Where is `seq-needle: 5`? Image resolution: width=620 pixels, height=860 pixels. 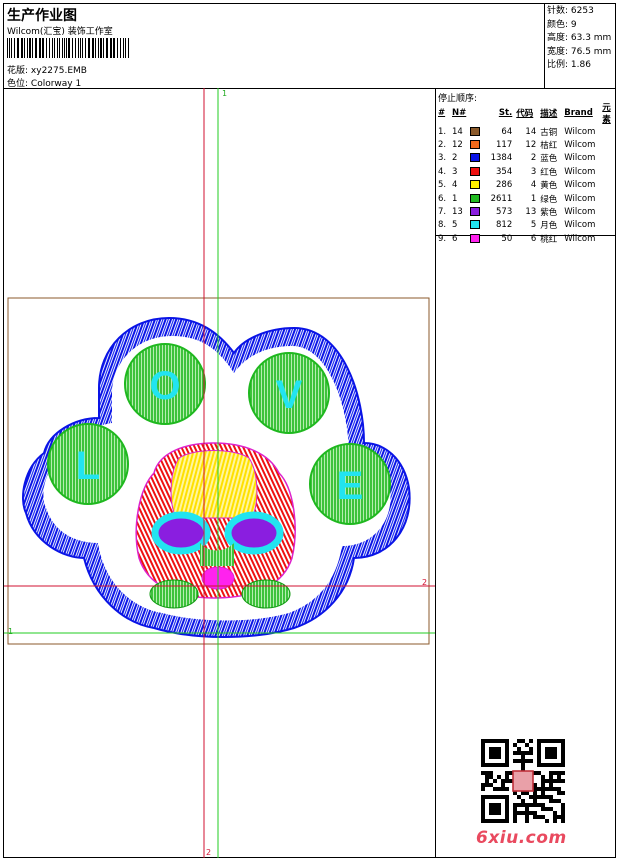 seq-needle: 5 is located at coordinates (455, 225).